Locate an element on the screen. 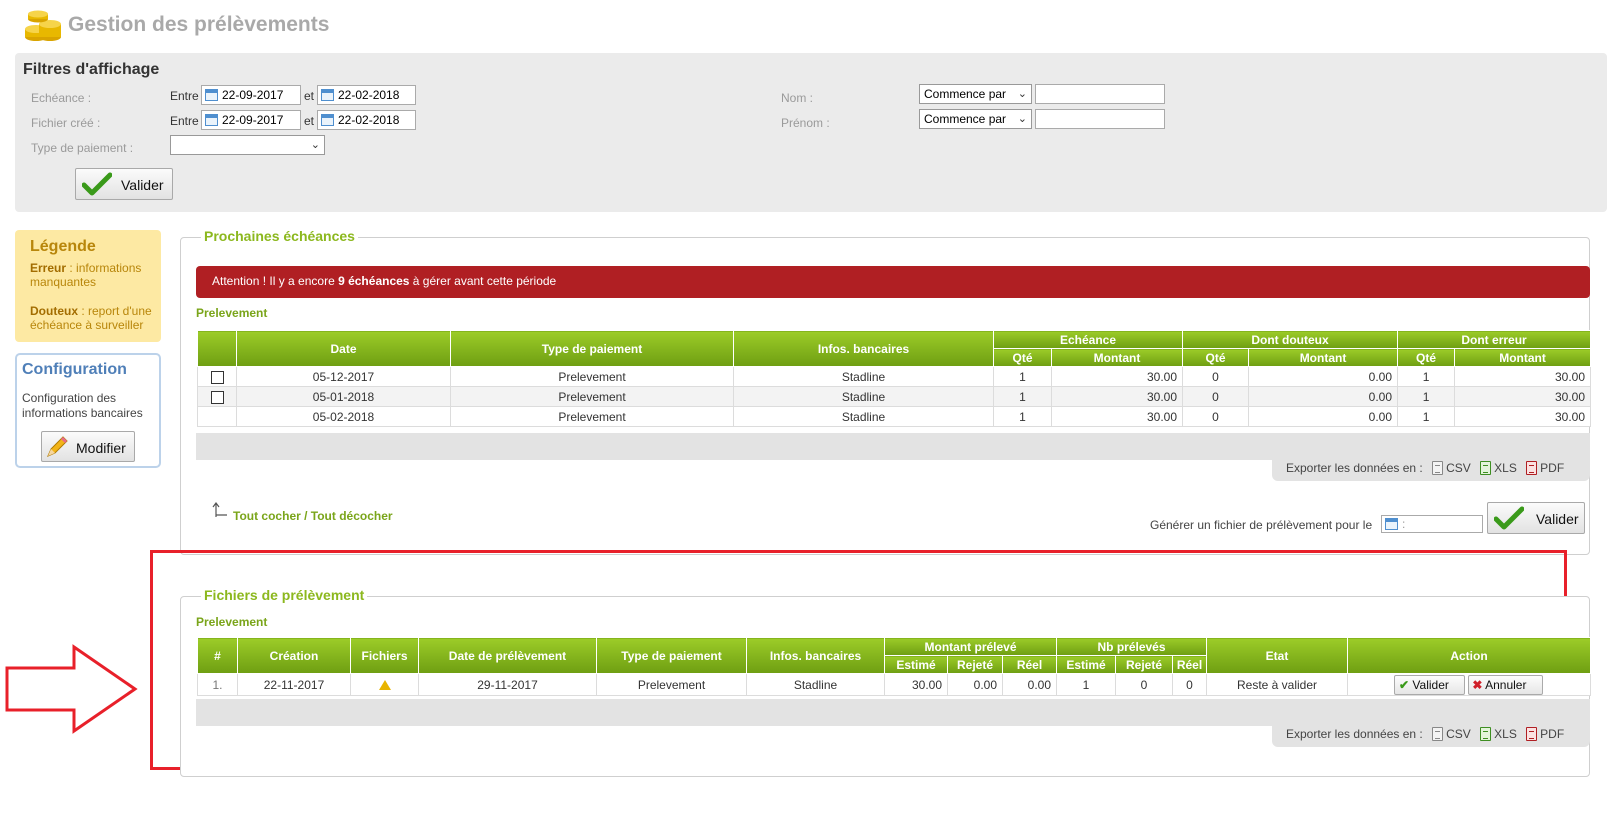  coins-icon is located at coordinates (43, 25).